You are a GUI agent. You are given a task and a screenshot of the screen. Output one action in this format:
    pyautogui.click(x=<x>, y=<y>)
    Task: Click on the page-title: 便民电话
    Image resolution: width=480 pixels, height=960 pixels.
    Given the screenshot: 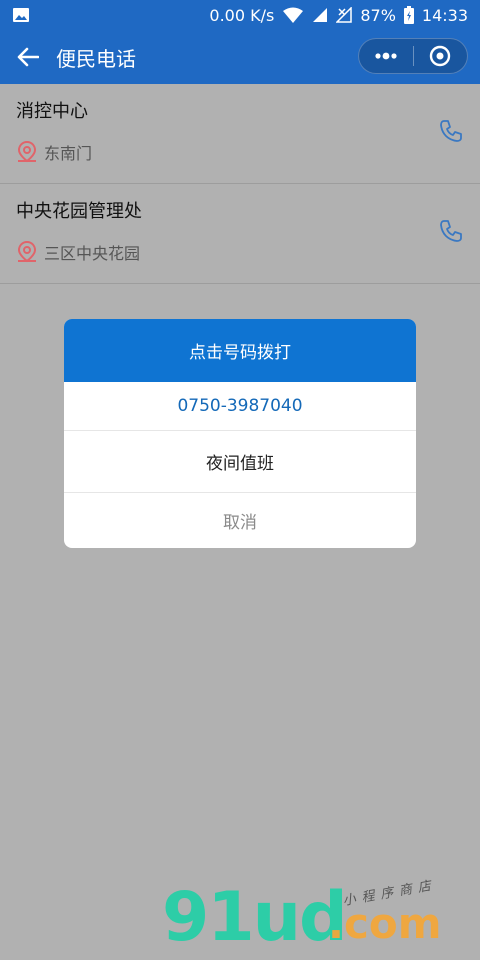 What is the action you would take?
    pyautogui.click(x=96, y=58)
    